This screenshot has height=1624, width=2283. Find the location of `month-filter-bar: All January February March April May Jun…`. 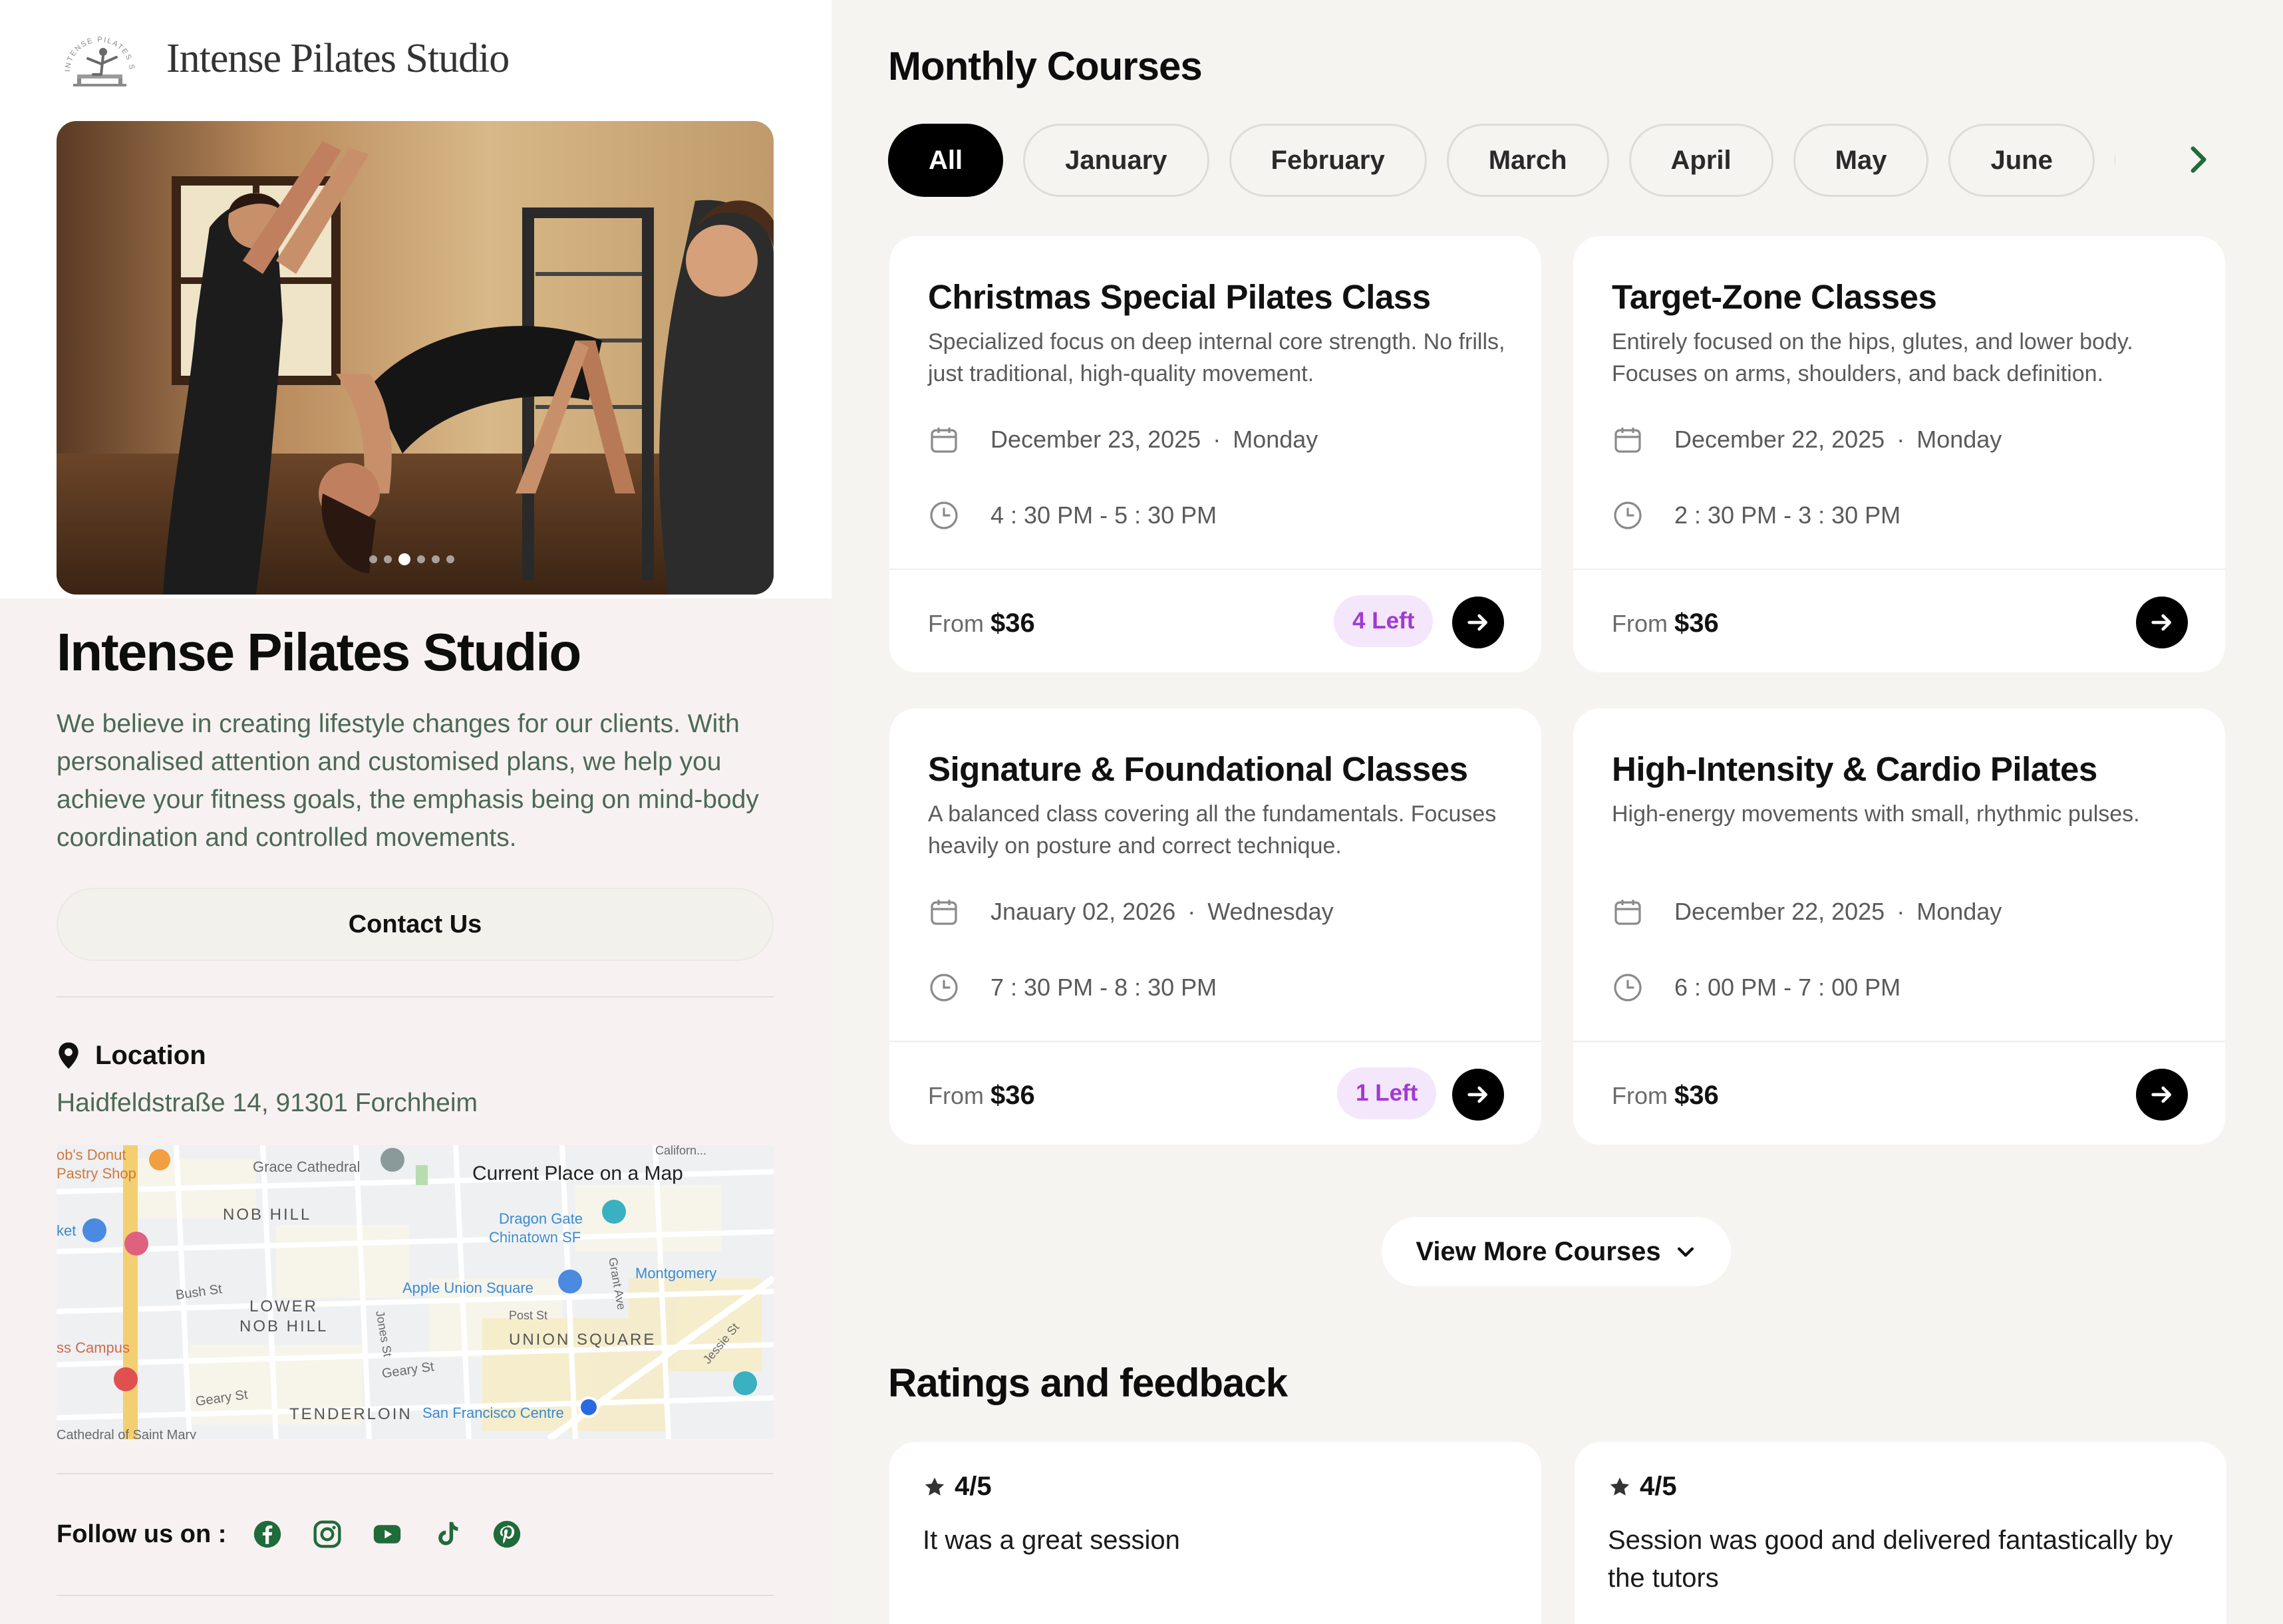

month-filter-bar: All January February March April May Jun… is located at coordinates (1501, 160).